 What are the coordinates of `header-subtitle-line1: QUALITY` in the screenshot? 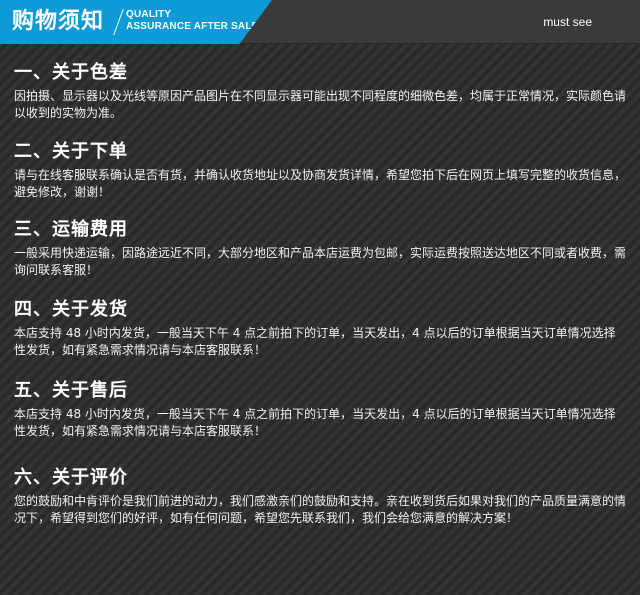 It's located at (149, 14).